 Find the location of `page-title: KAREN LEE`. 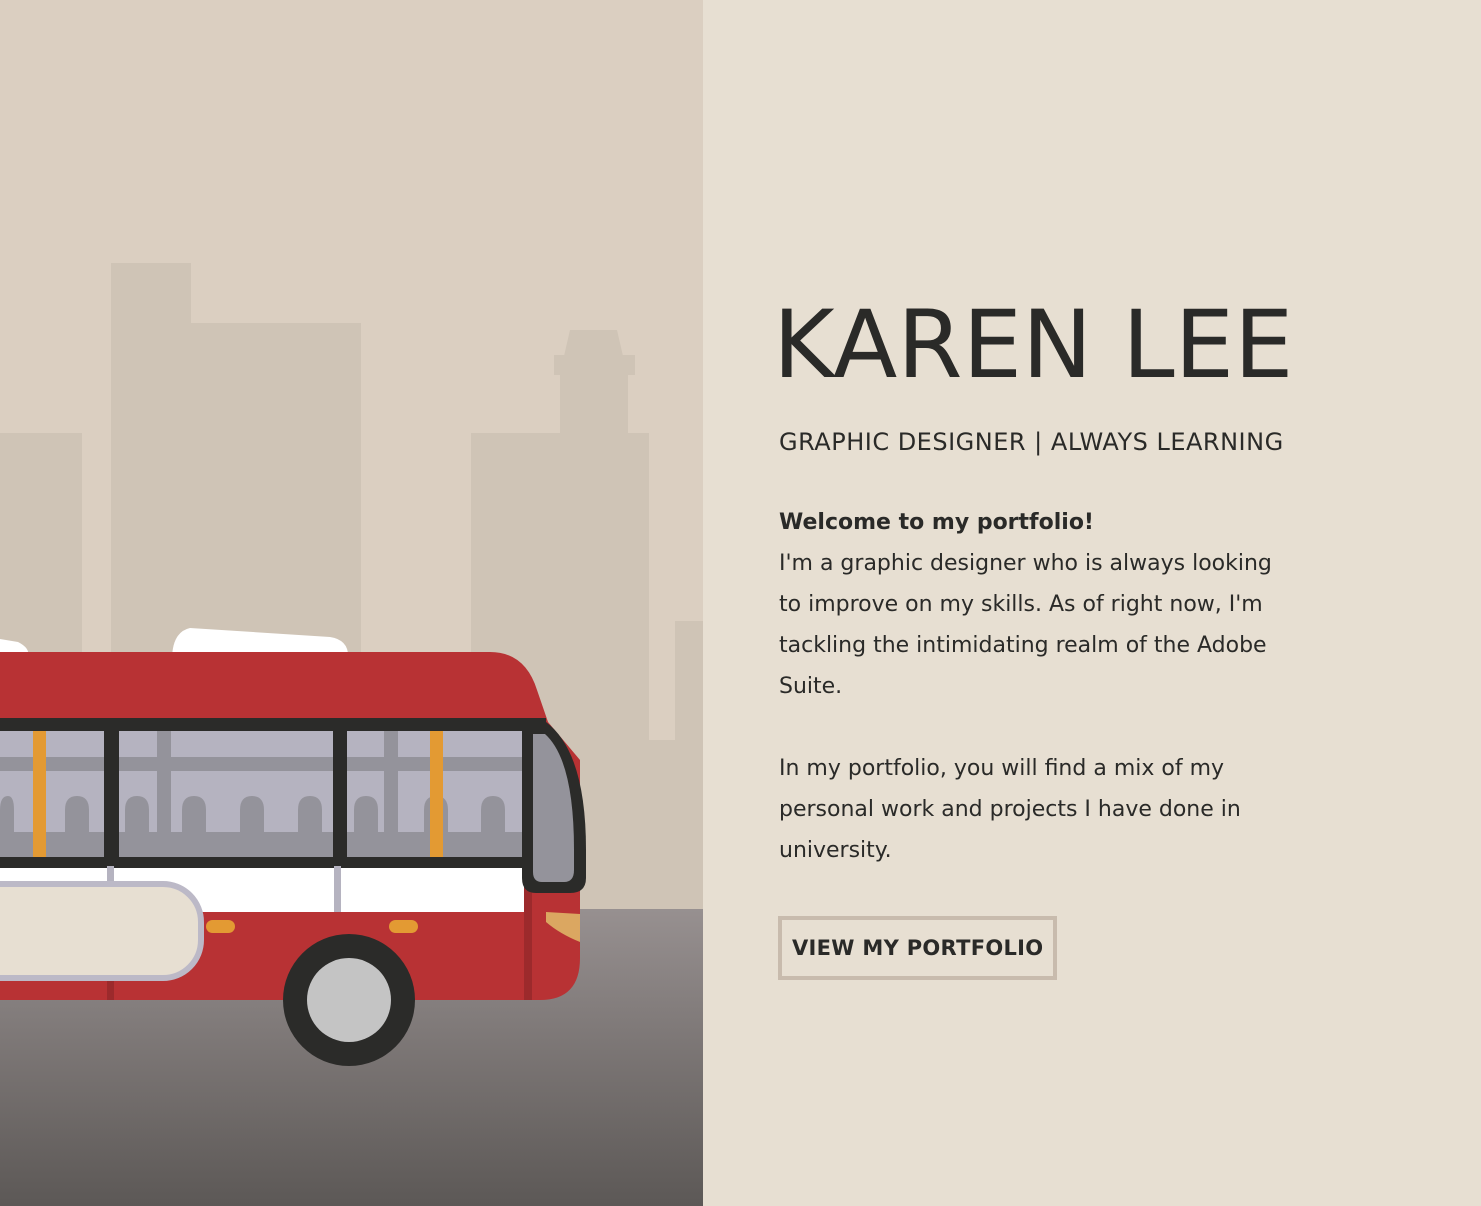

page-title: KAREN LEE is located at coordinates (1033, 345).